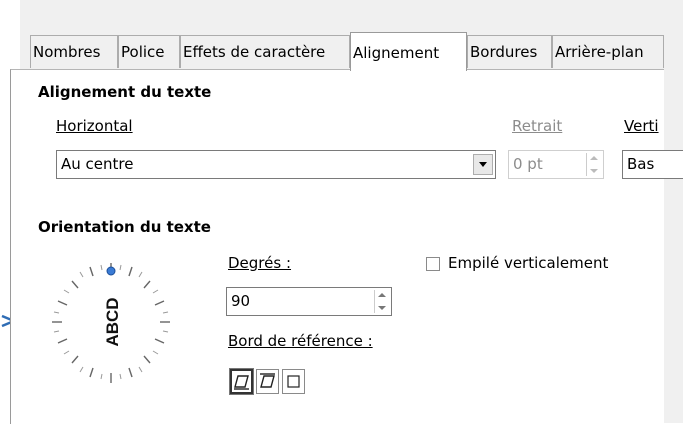 This screenshot has height=424, width=683. I want to click on parallelogram-top-icon, so click(267, 380).